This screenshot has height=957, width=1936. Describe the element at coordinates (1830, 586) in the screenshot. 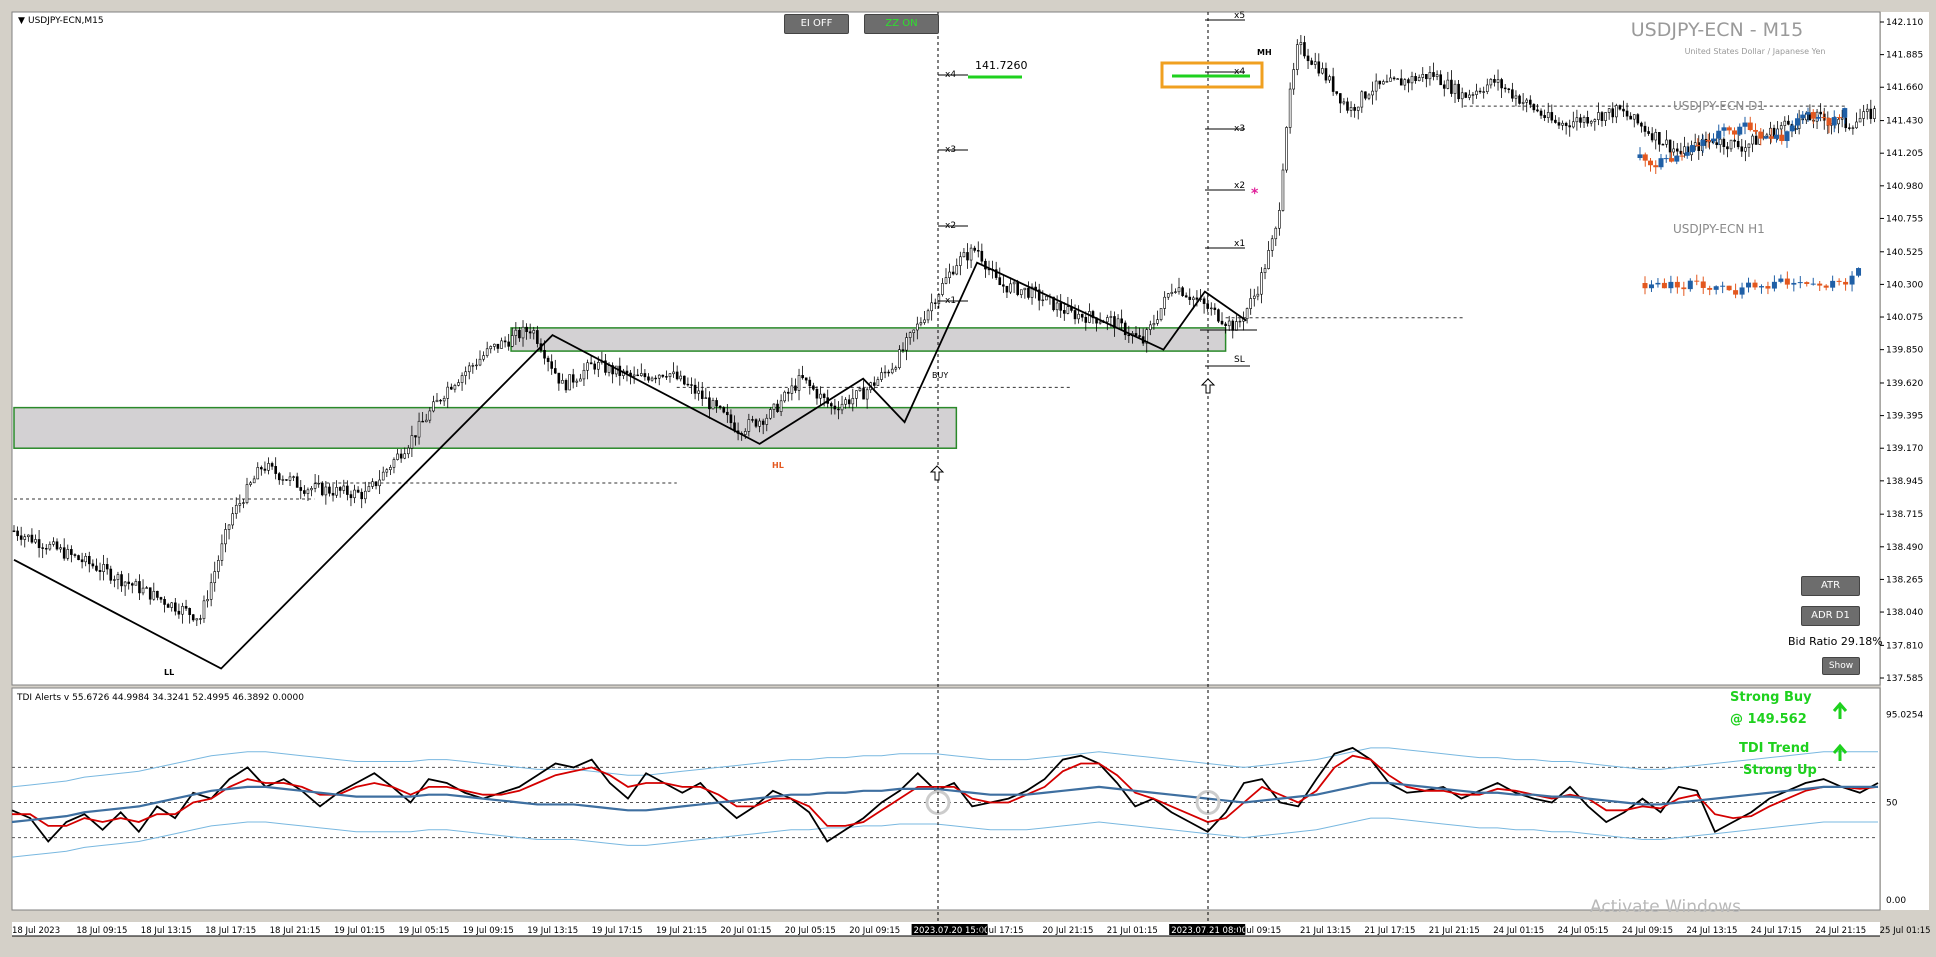

I see `atr-button: ATR` at that location.